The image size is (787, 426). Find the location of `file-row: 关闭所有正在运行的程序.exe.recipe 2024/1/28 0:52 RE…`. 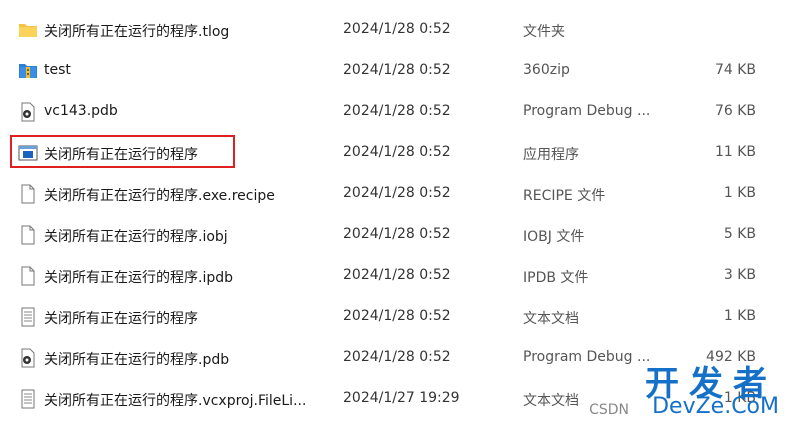

file-row: 关闭所有正在运行的程序.exe.recipe 2024/1/28 0:52 RE… is located at coordinates (393, 194).